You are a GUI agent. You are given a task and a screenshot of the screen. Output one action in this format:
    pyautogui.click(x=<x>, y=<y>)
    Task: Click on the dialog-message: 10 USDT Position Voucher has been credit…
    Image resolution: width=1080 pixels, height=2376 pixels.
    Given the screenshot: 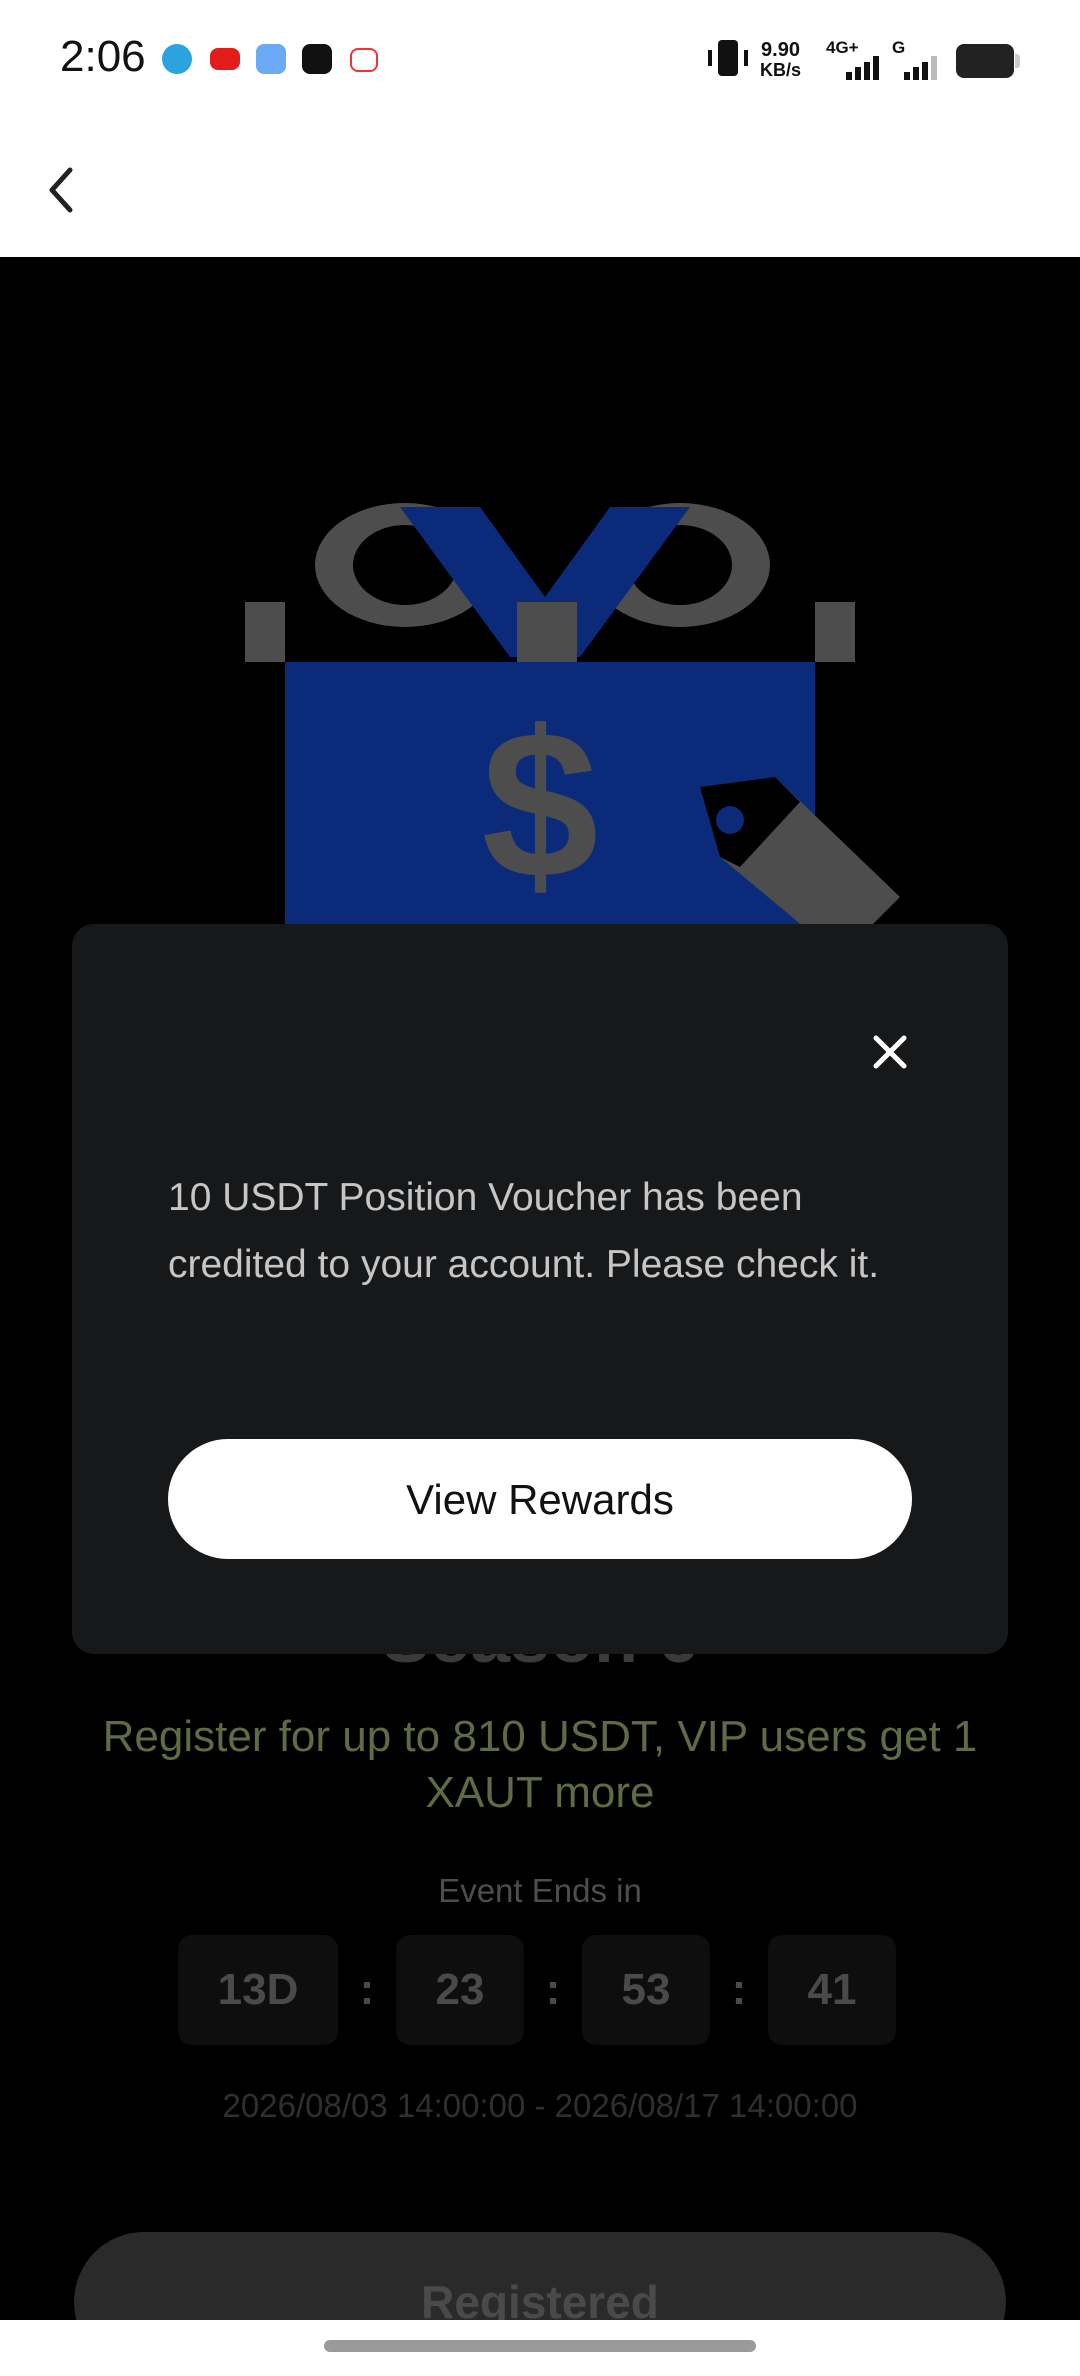 What is the action you would take?
    pyautogui.click(x=524, y=1231)
    